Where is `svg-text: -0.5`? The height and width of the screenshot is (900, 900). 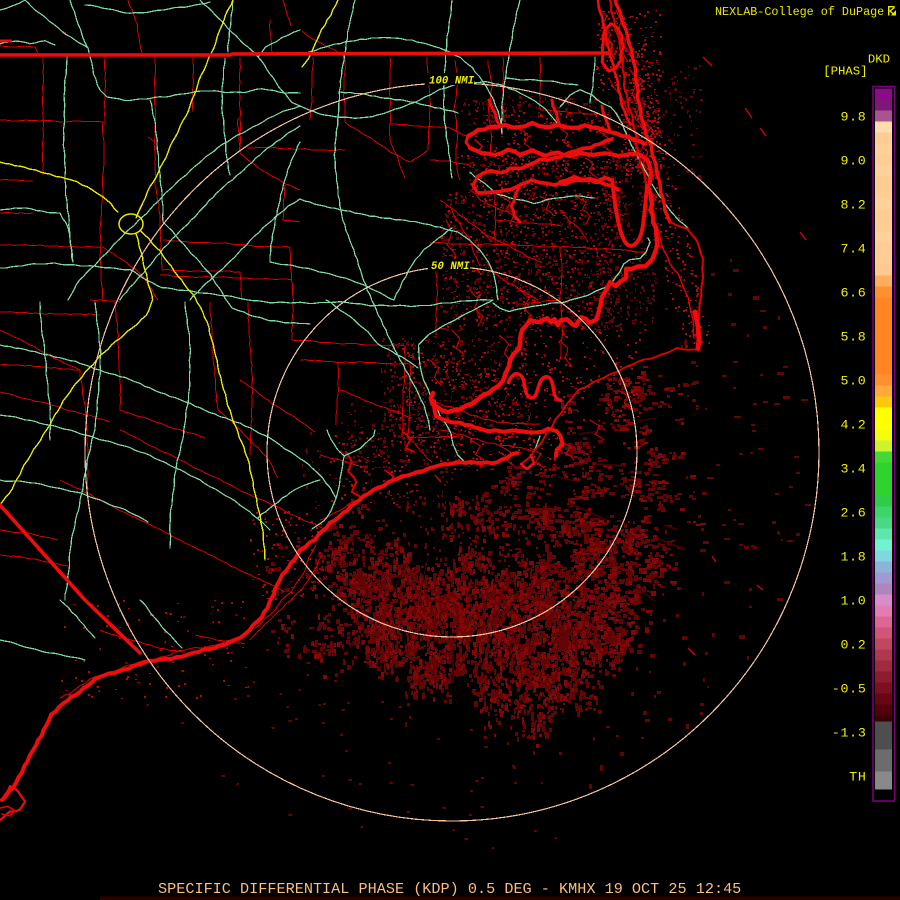 svg-text: -0.5 is located at coordinates (849, 689).